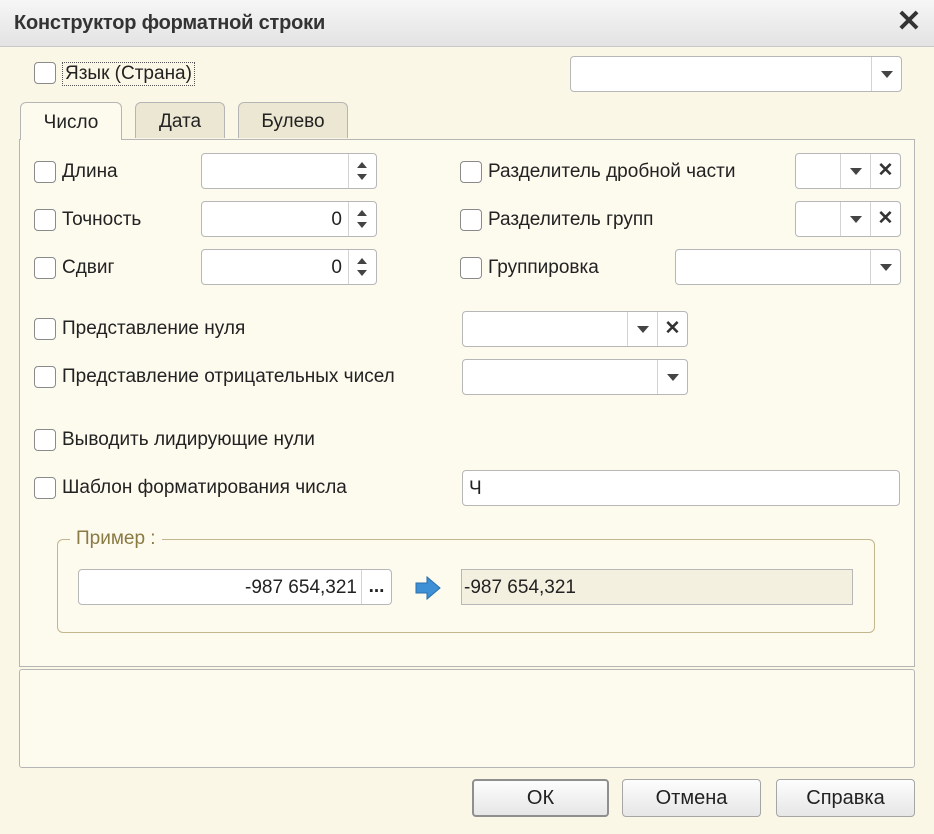  I want to click on template-value: Ч, so click(475, 488).